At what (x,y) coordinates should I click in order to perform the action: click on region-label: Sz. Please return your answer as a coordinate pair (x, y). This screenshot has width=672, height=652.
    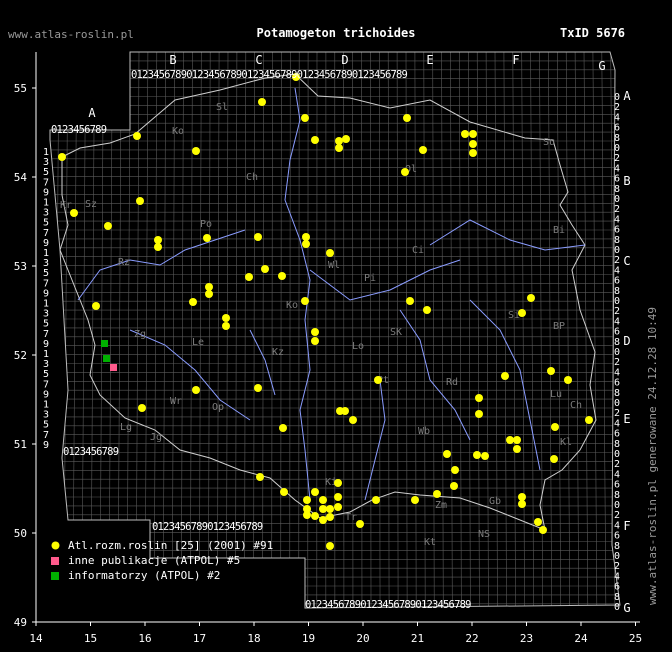
    Looking at the image, I should click on (91, 204).